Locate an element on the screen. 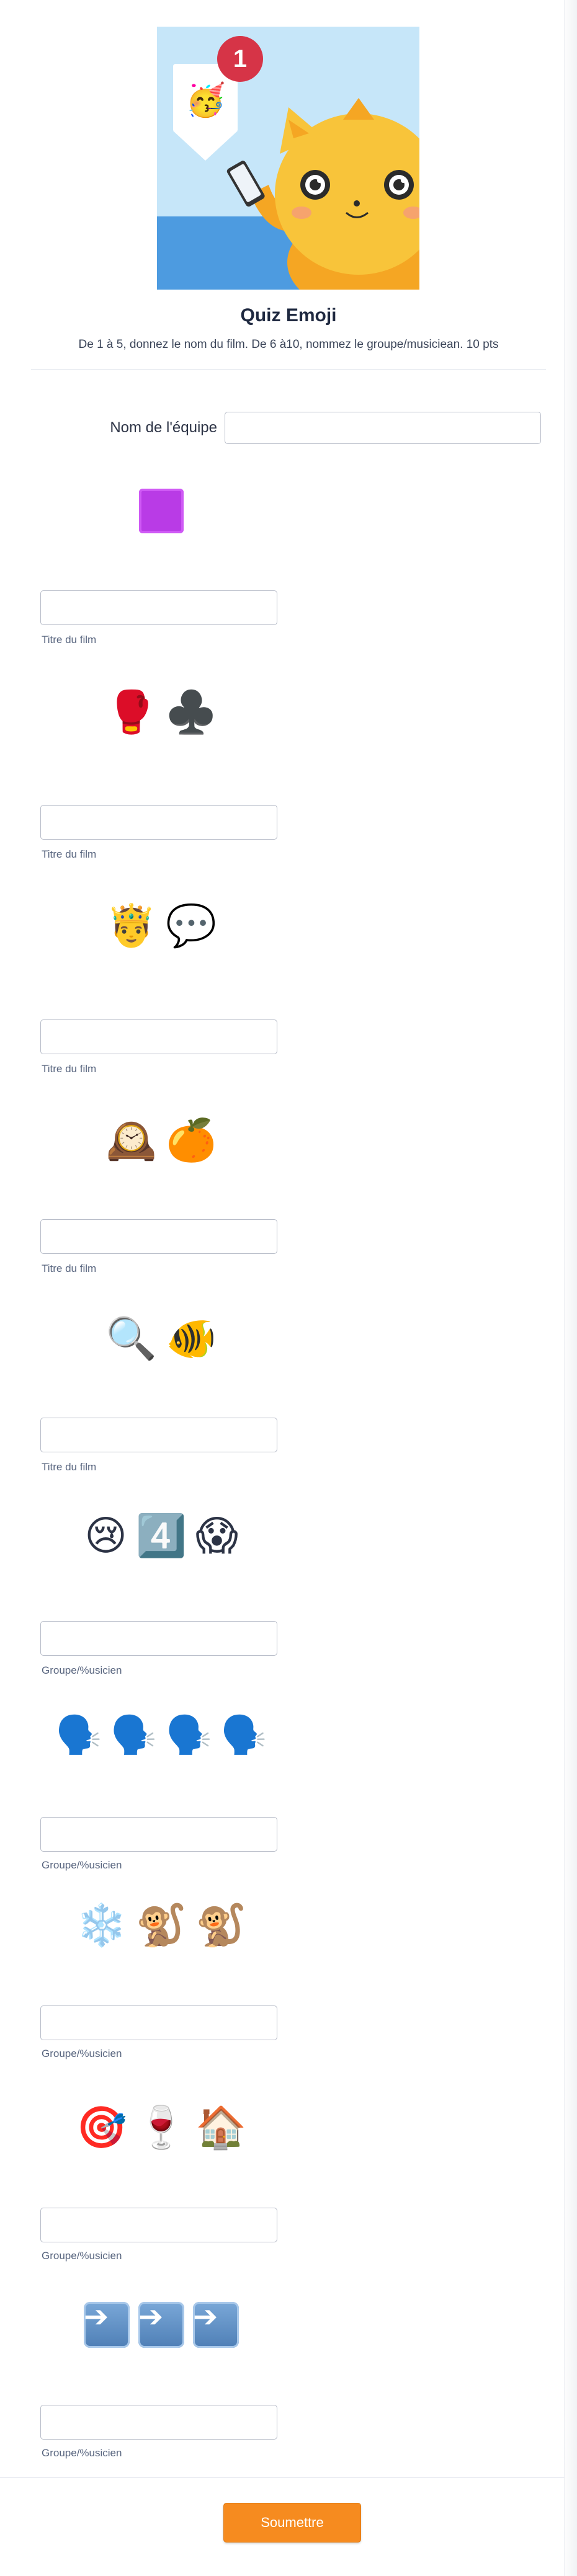 Image resolution: width=577 pixels, height=2576 pixels. submit-button: Soumettre is located at coordinates (292, 2523).